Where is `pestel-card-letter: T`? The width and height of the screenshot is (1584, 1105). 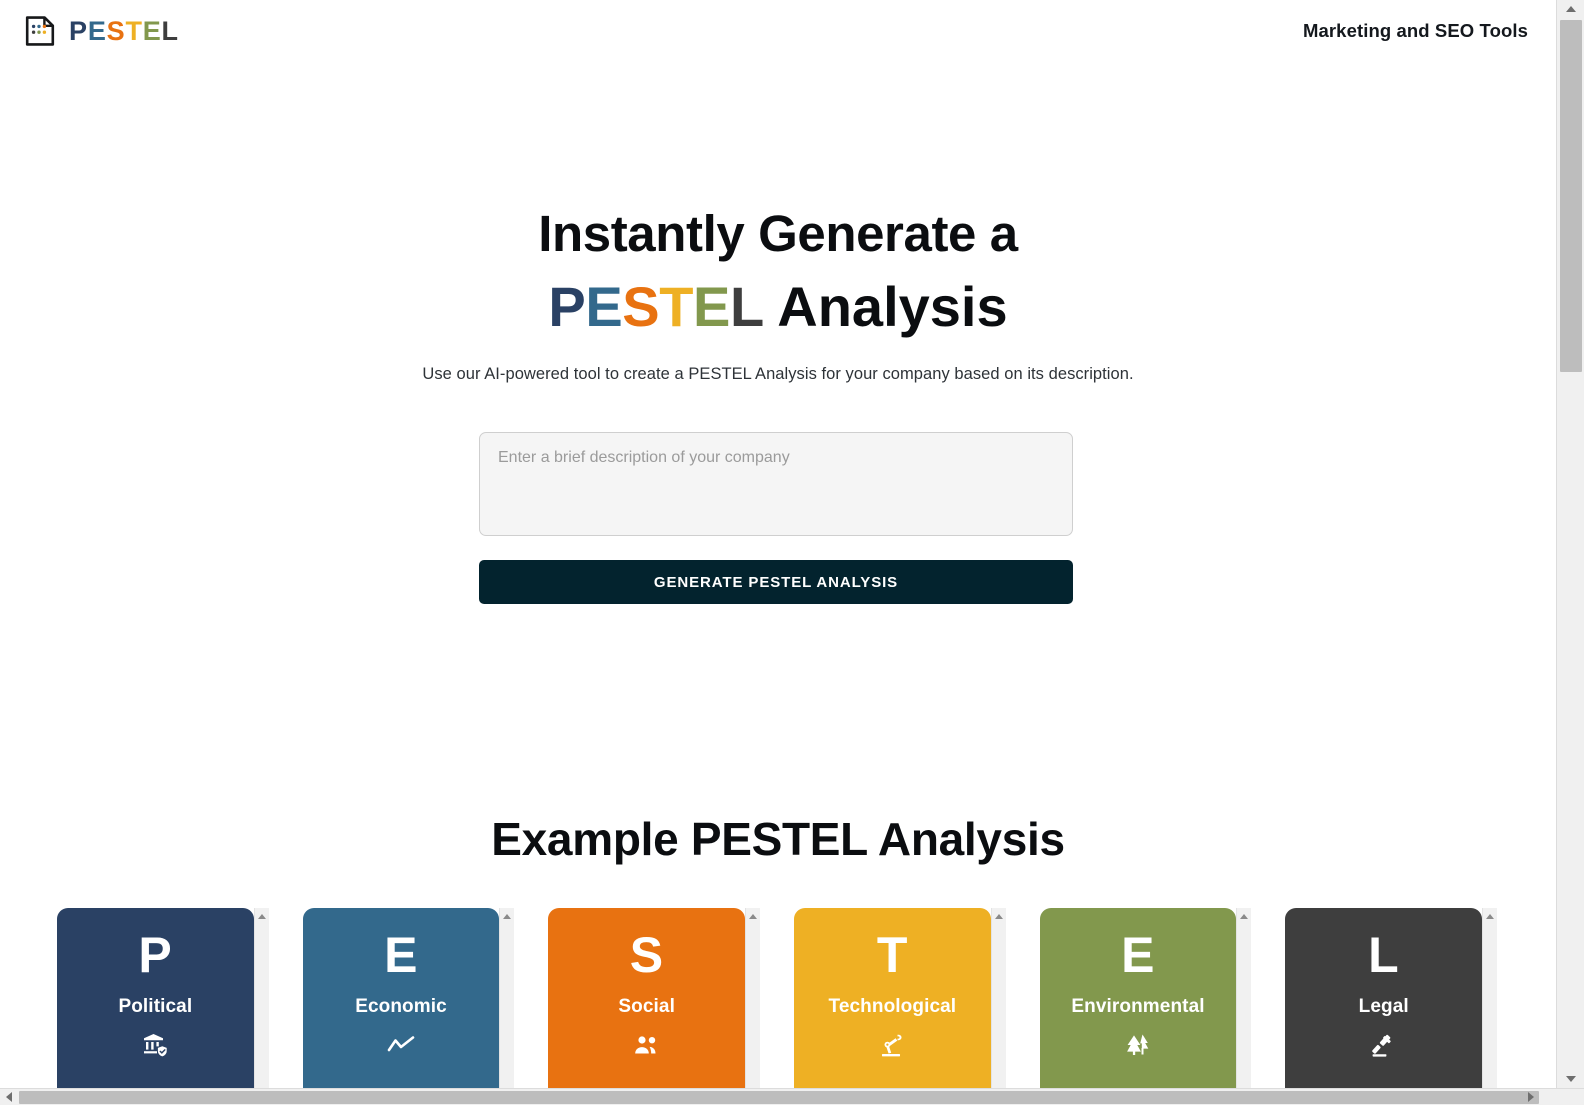
pestel-card-letter: T is located at coordinates (892, 955).